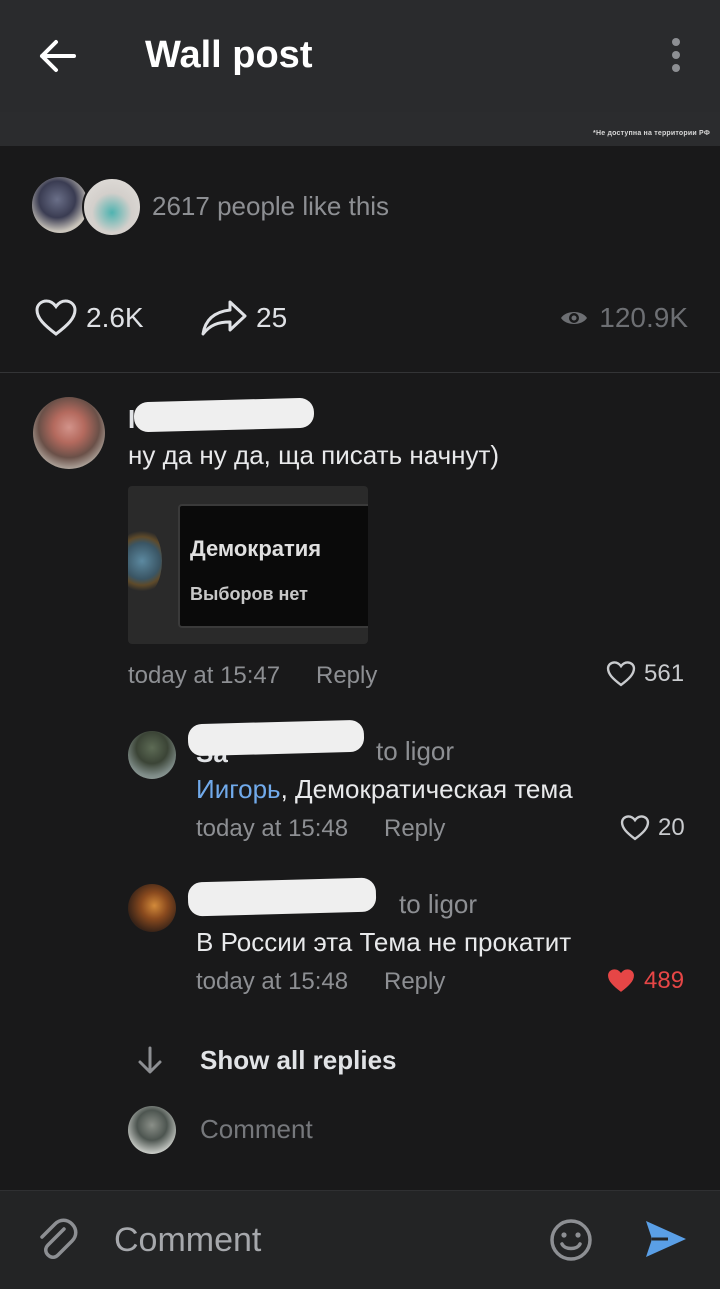 The width and height of the screenshot is (720, 1289). I want to click on likes-summary-text: 2617 people like this, so click(271, 206).